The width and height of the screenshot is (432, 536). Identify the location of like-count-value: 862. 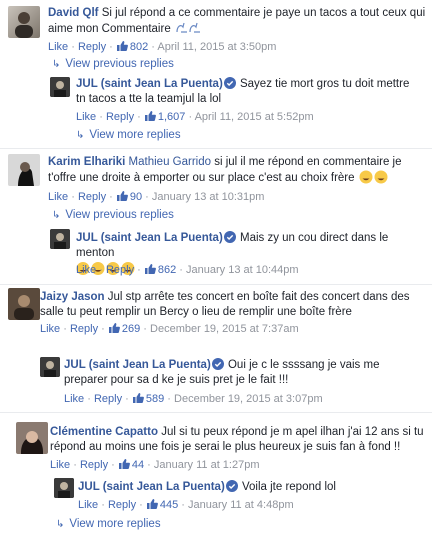
(167, 270).